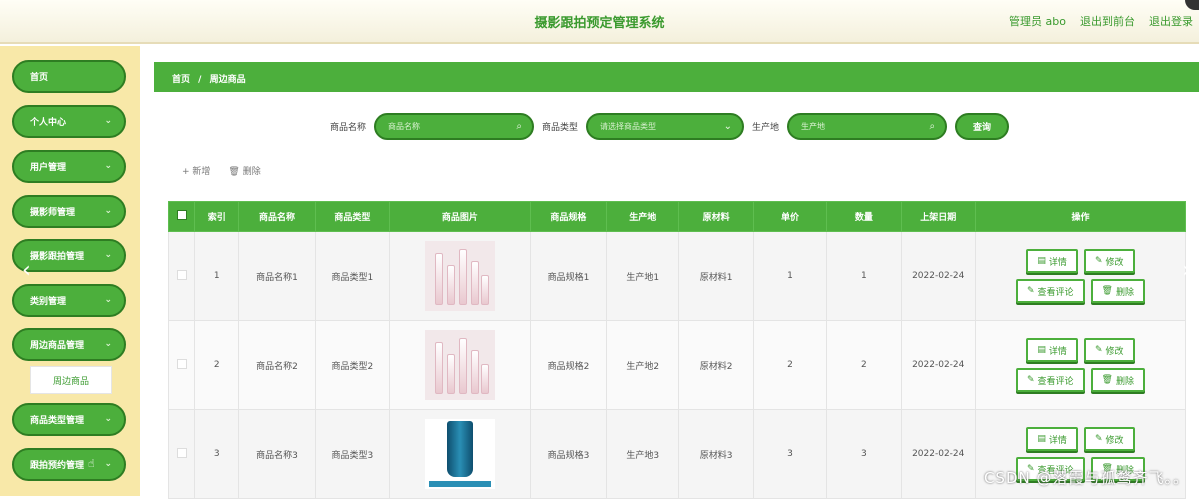 This screenshot has width=1199, height=499. I want to click on breadcrumb: 首页 / 周边商品, so click(676, 77).